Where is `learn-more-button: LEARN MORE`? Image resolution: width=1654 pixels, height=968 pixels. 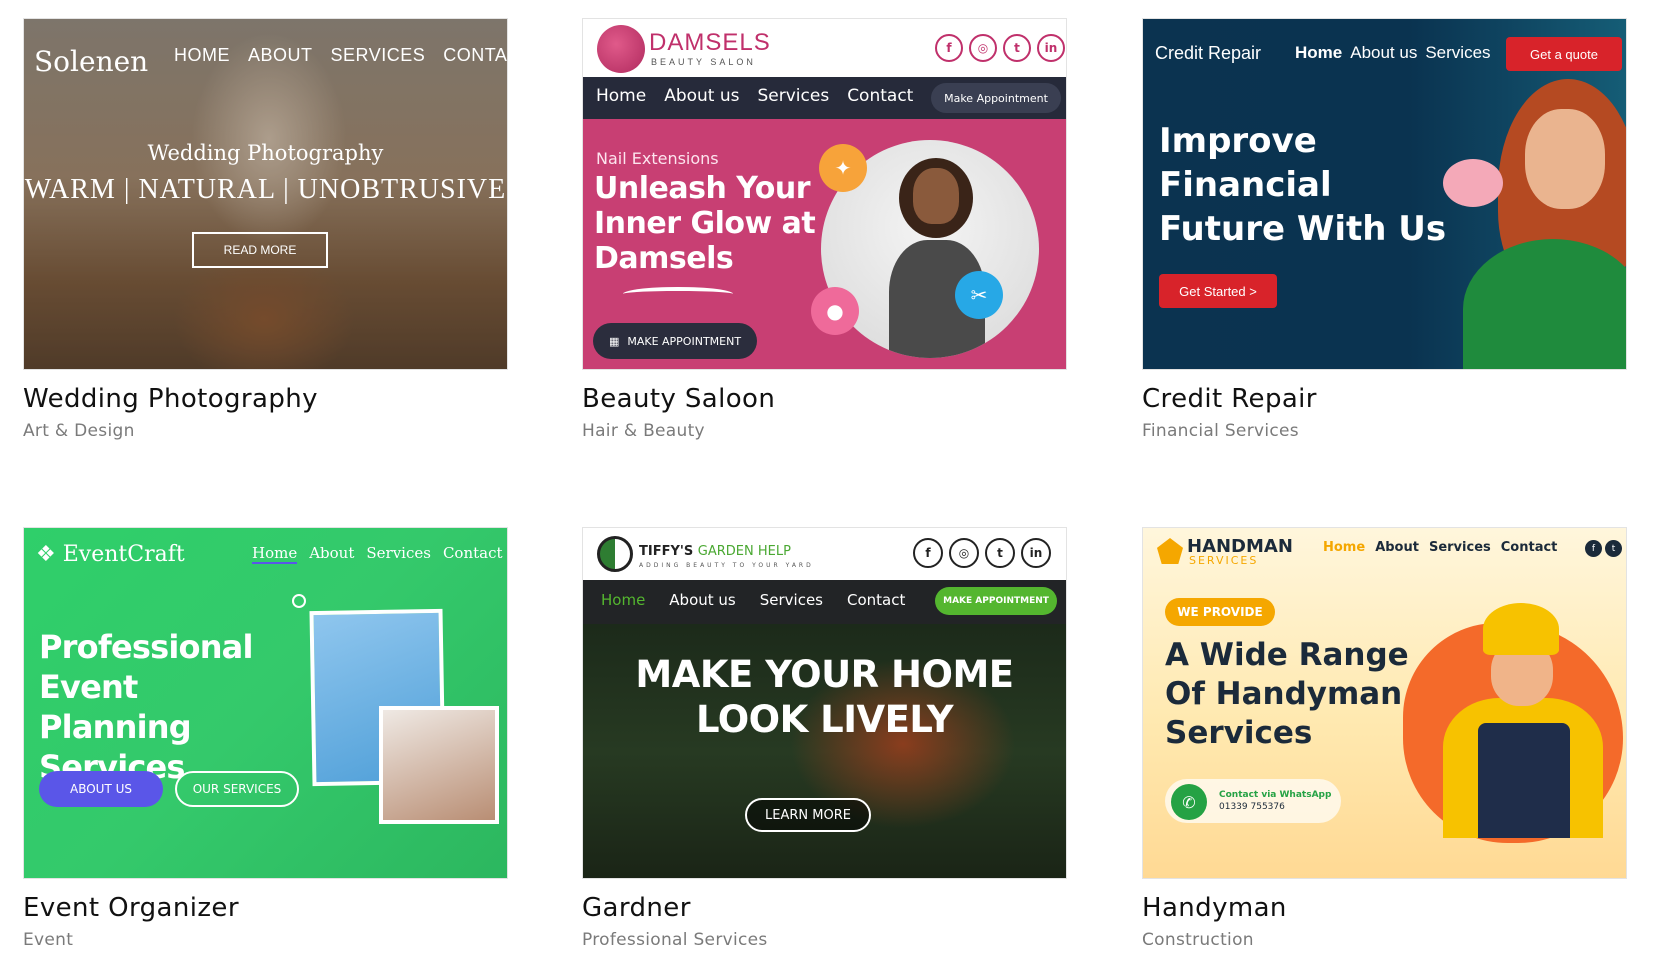
learn-more-button: LEARN MORE is located at coordinates (808, 815).